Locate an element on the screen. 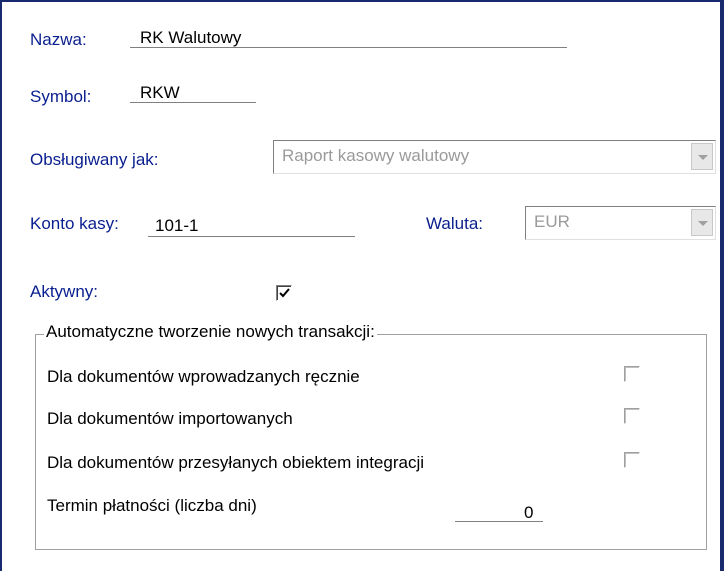 The image size is (724, 571). nazwa-underline is located at coordinates (348, 47).